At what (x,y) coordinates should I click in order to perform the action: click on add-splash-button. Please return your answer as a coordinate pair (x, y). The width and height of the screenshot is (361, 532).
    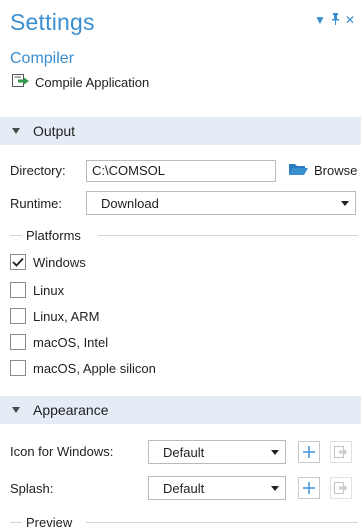
    Looking at the image, I should click on (309, 488).